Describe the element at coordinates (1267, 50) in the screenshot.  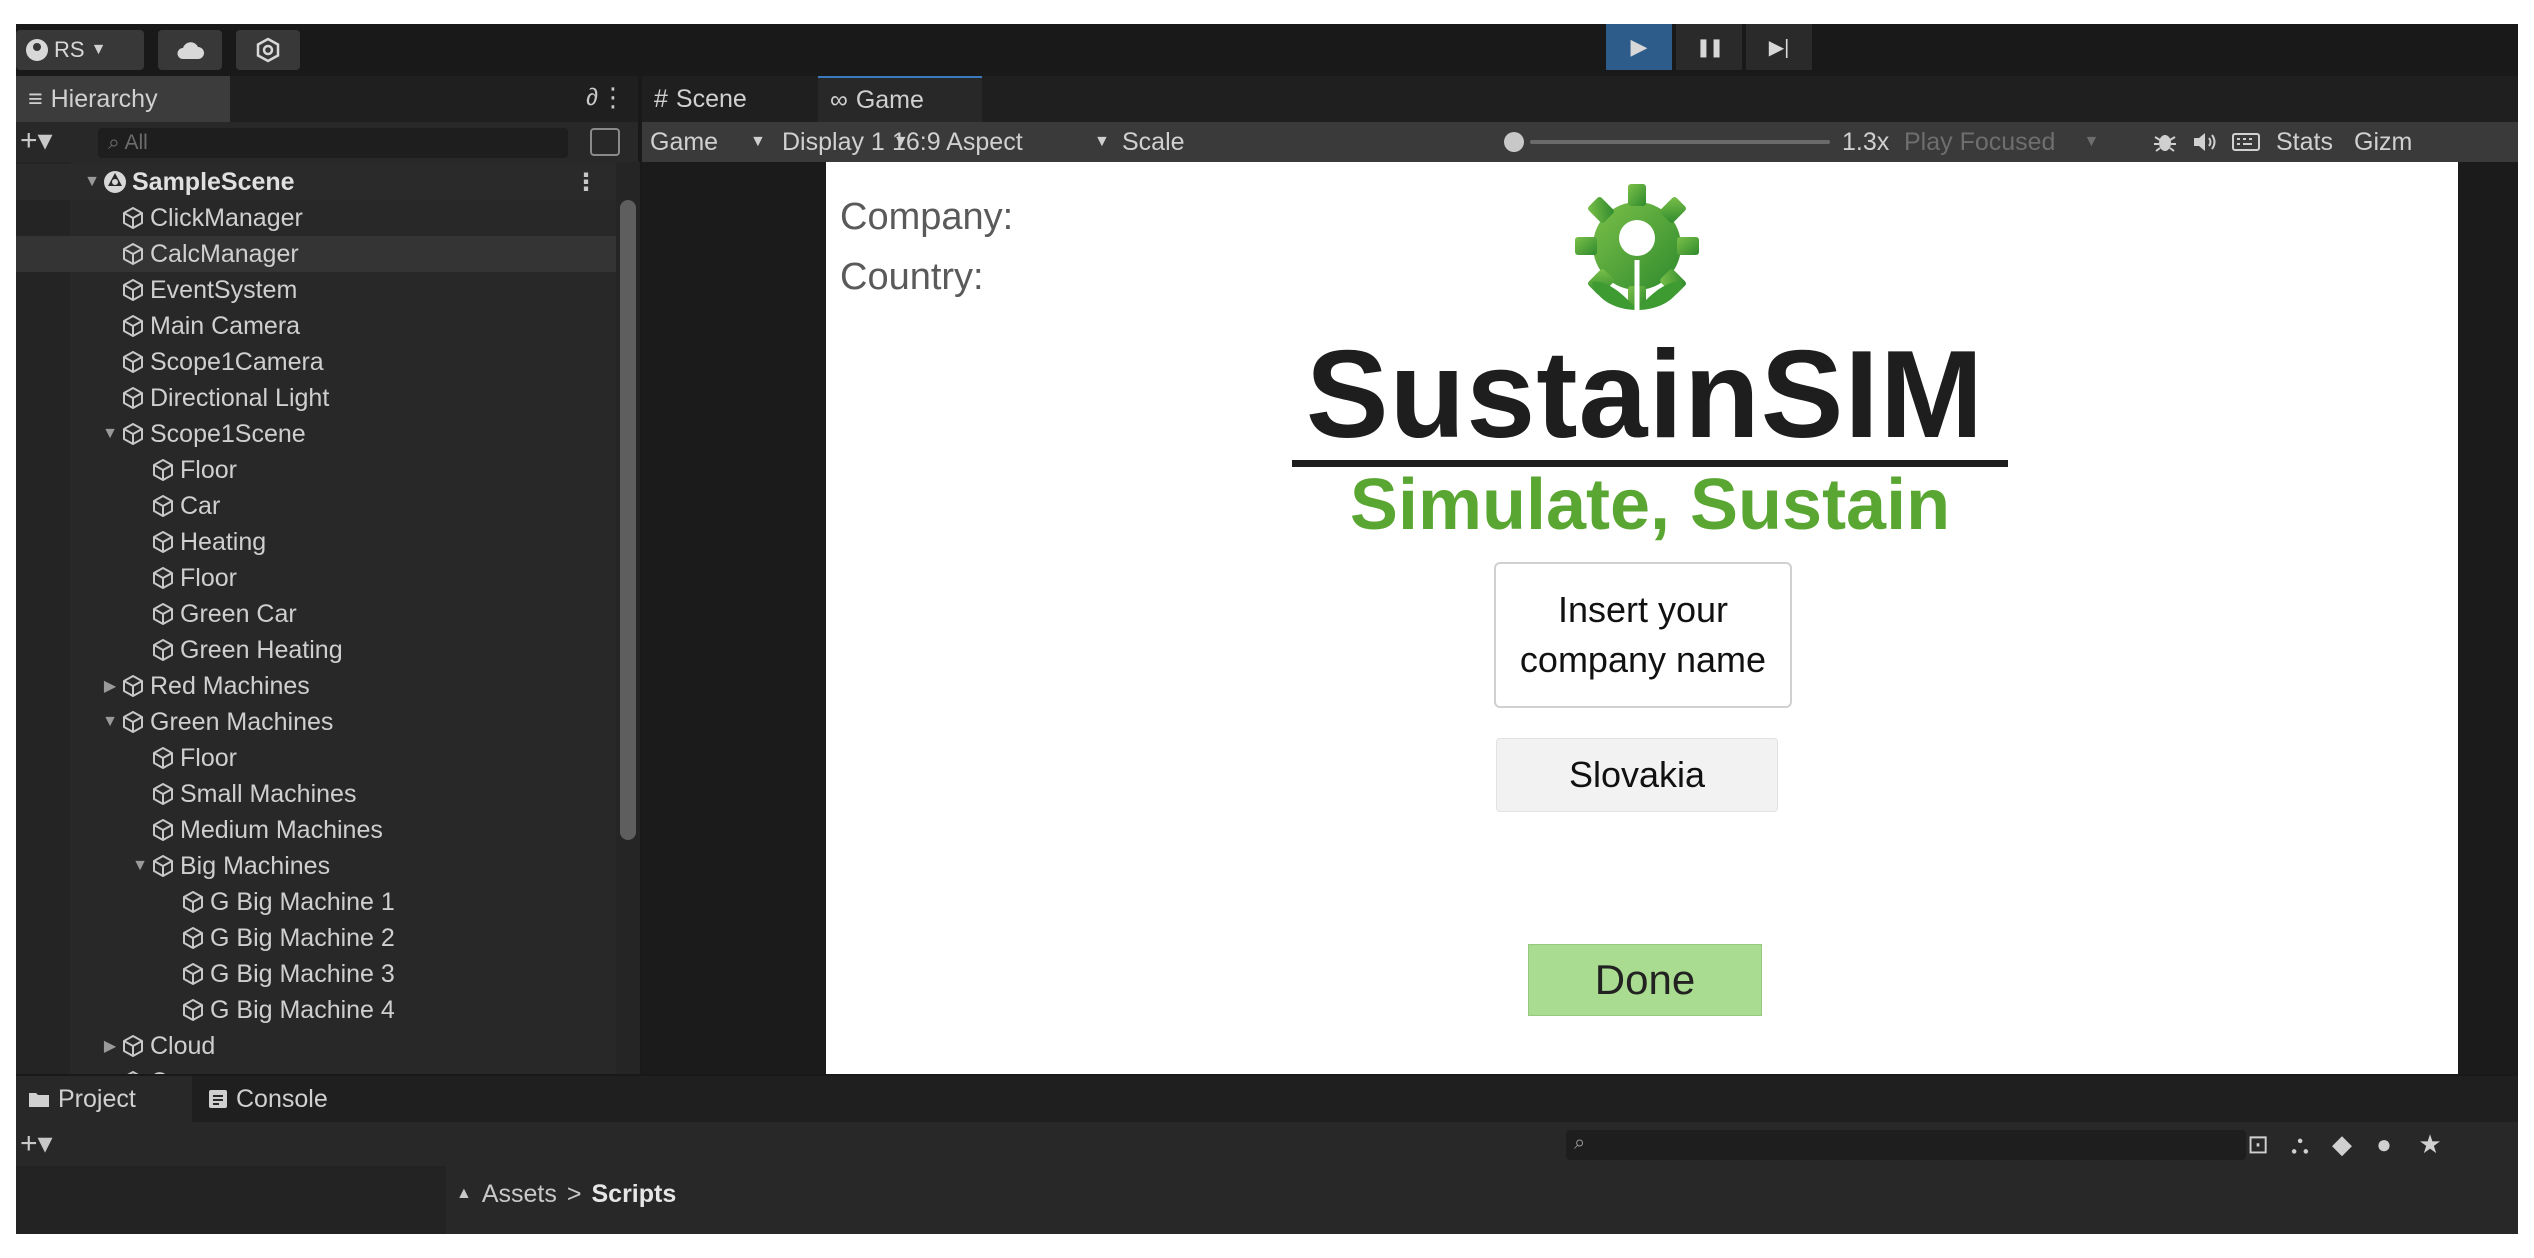
I see `main-toolbar: RS ▼ ▶ ❚❚ ▶|` at that location.